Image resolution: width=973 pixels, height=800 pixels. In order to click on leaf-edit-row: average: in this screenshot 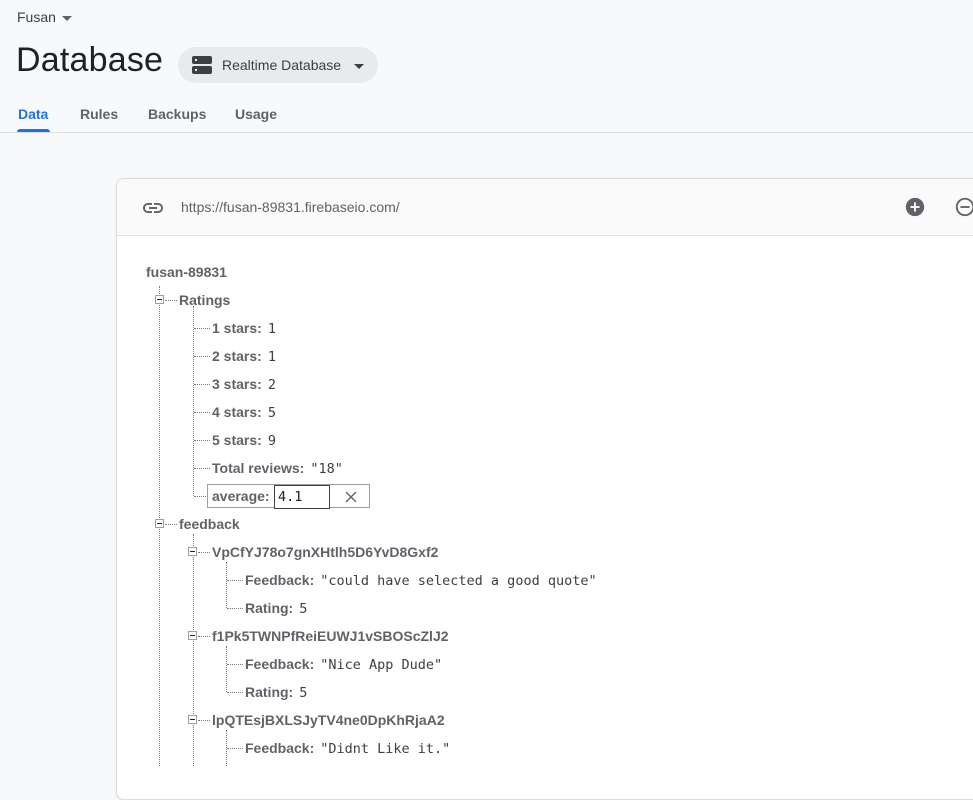, I will do `click(288, 496)`.